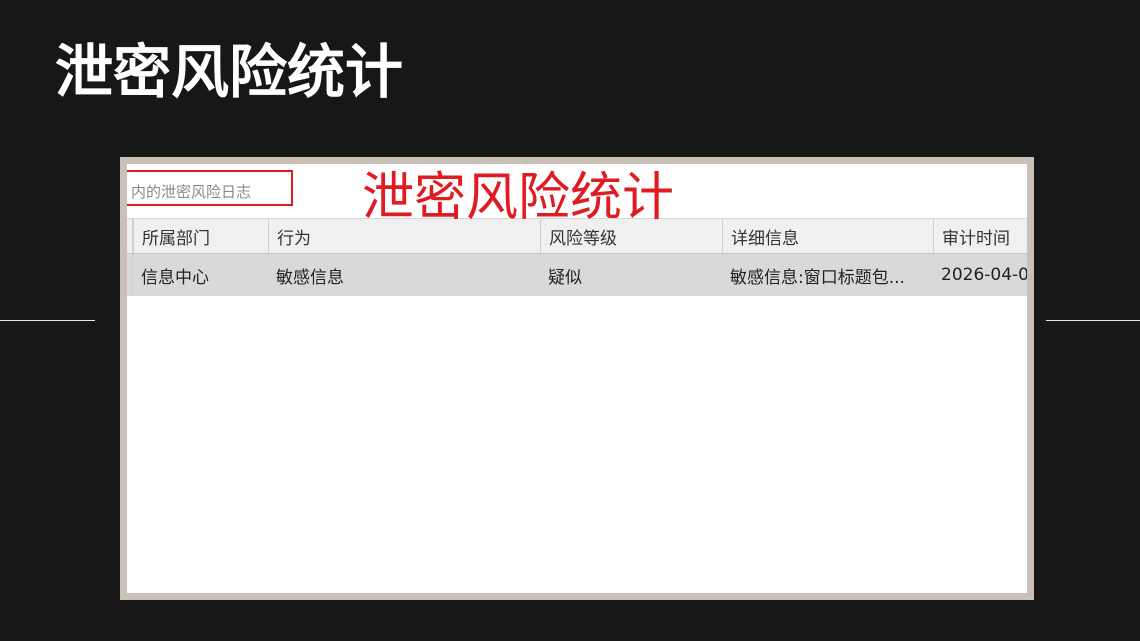  Describe the element at coordinates (1093, 320) in the screenshot. I see `decorative-line-right` at that location.